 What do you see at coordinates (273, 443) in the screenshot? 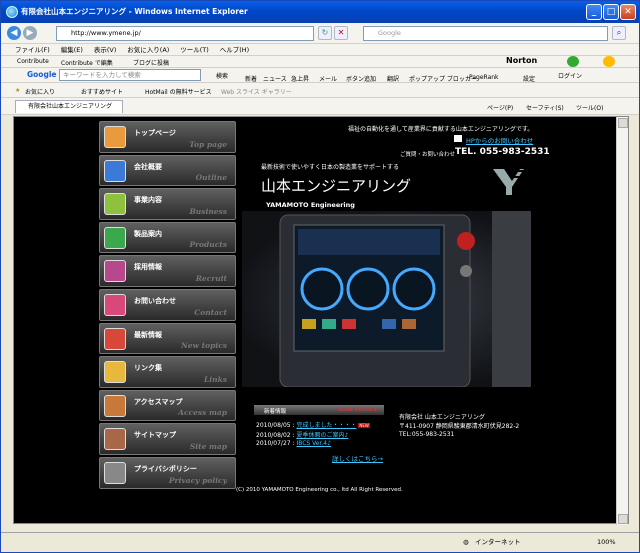
I see `news-date: 2010/07/27` at bounding box center [273, 443].